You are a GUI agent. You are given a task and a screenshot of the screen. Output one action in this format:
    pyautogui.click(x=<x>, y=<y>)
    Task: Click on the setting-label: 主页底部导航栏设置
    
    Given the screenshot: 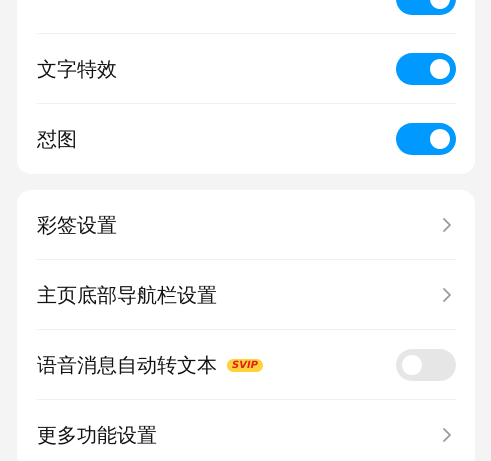 What is the action you would take?
    pyautogui.click(x=127, y=295)
    